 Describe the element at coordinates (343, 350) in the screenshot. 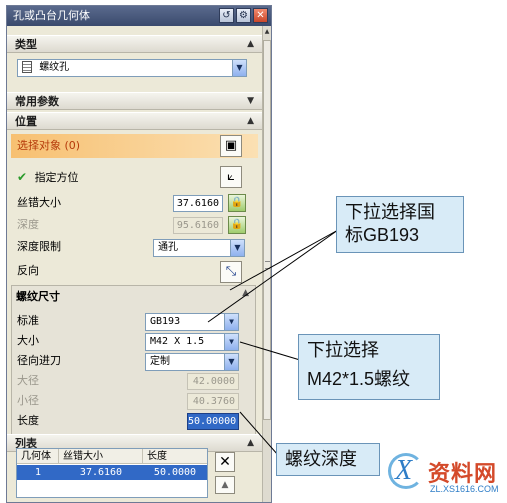

I see `callout-size-line1: 下拉选择` at that location.